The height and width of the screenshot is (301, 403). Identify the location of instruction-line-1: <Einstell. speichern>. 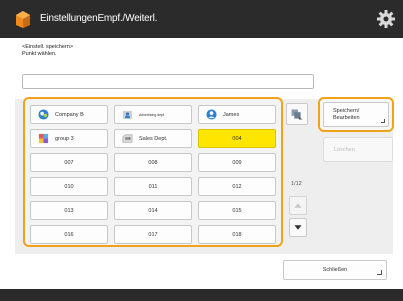
(48, 47).